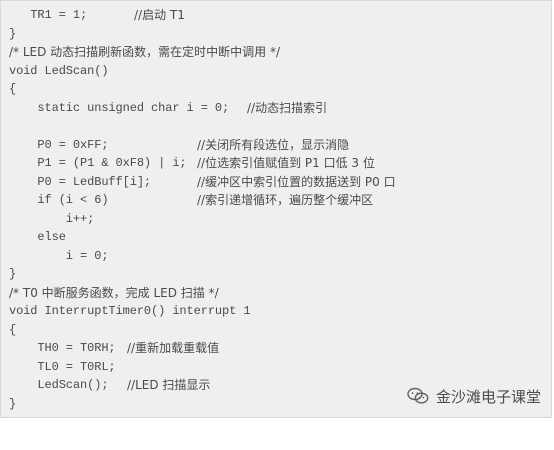 Image resolution: width=554 pixels, height=450 pixels. What do you see at coordinates (48, 15) in the screenshot?
I see `code-text: TR1 = 1;` at bounding box center [48, 15].